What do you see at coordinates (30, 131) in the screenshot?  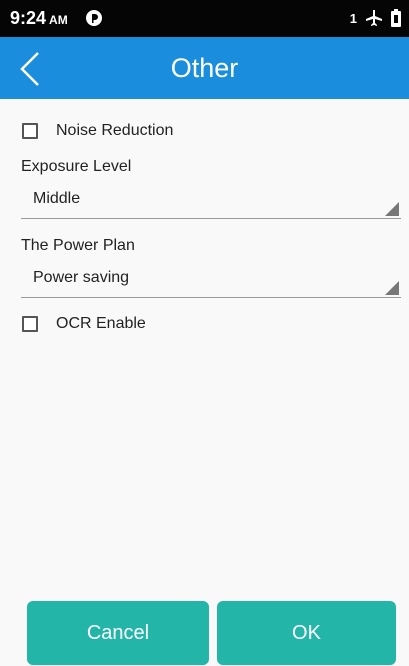 I see `noise-reduction-checkbox` at bounding box center [30, 131].